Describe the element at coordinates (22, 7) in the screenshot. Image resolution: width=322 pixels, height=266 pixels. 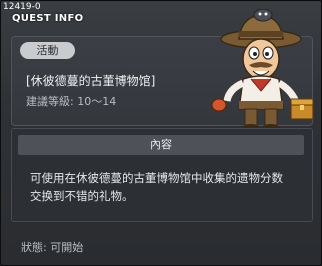
I see `quest-id-label: 12419-0` at that location.